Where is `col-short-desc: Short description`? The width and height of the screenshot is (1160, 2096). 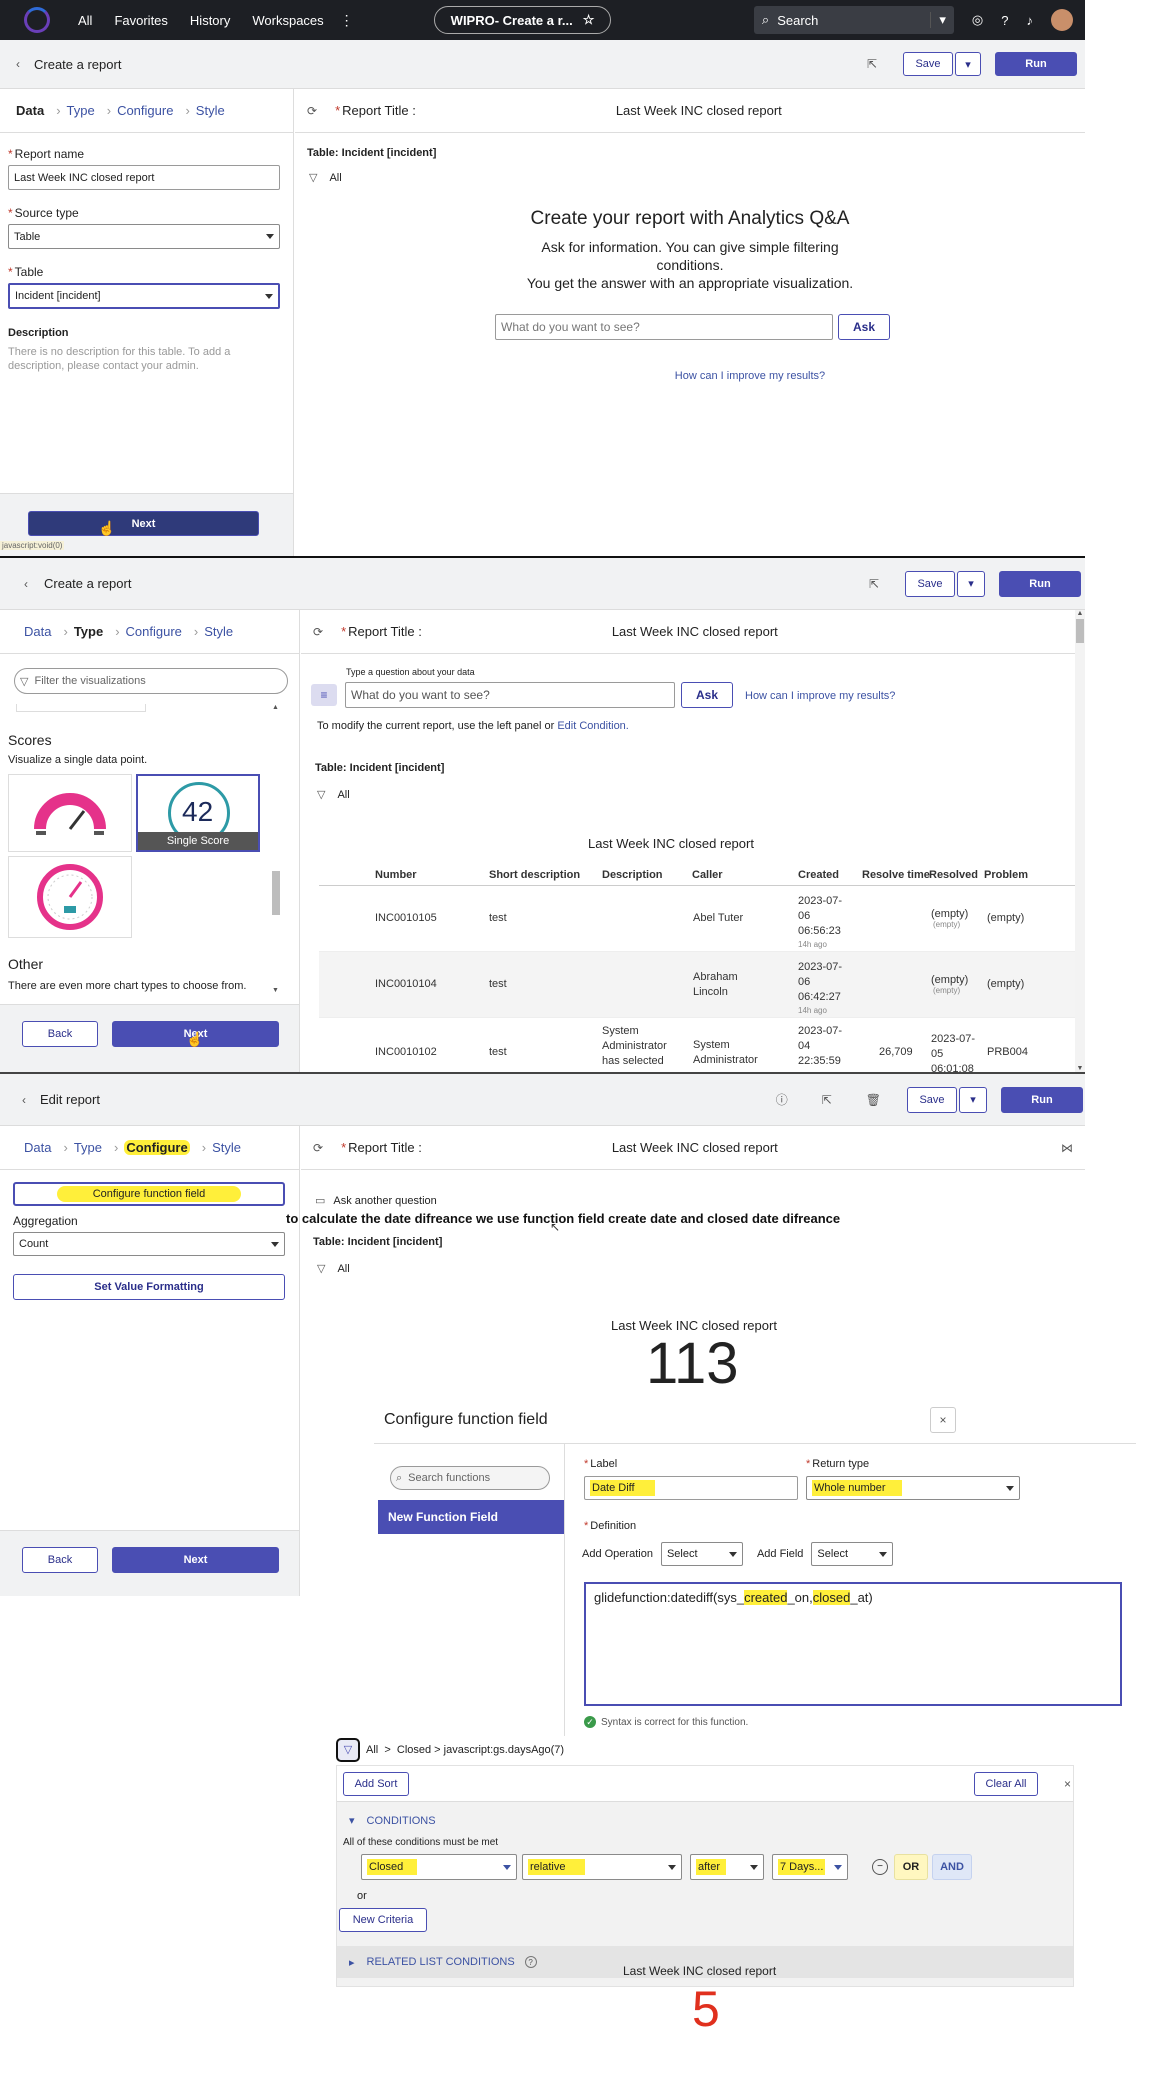
col-short-desc: Short description is located at coordinates (534, 875).